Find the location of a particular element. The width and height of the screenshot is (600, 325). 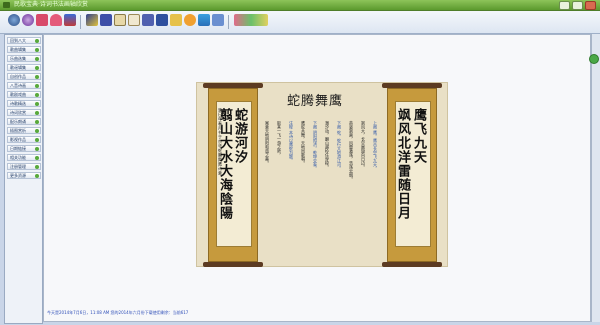

sidebar-item-label: 插图赏析 is located at coordinates (18, 130).